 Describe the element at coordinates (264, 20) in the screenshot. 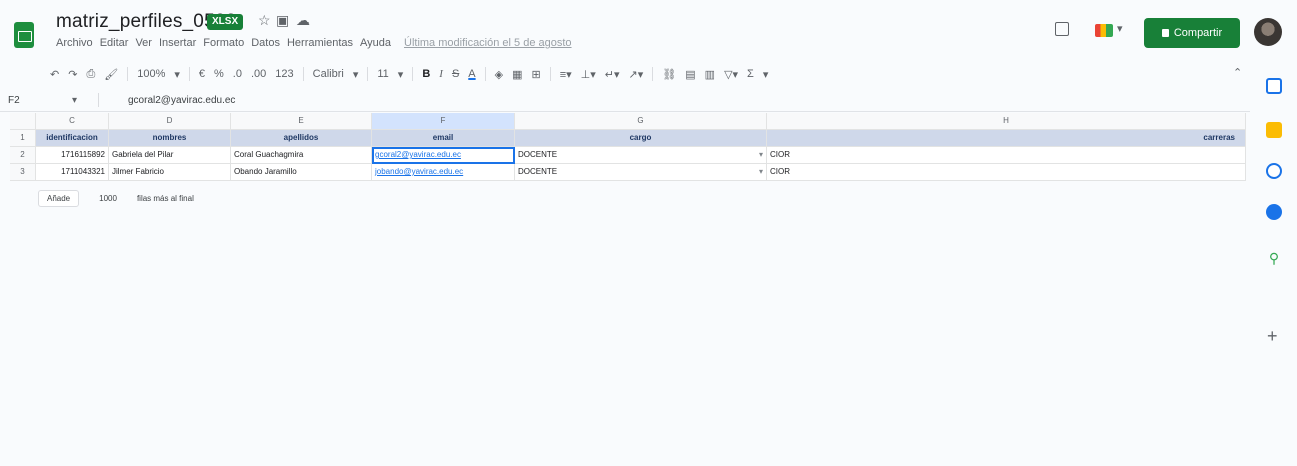

I see `star-icon: ☆` at that location.